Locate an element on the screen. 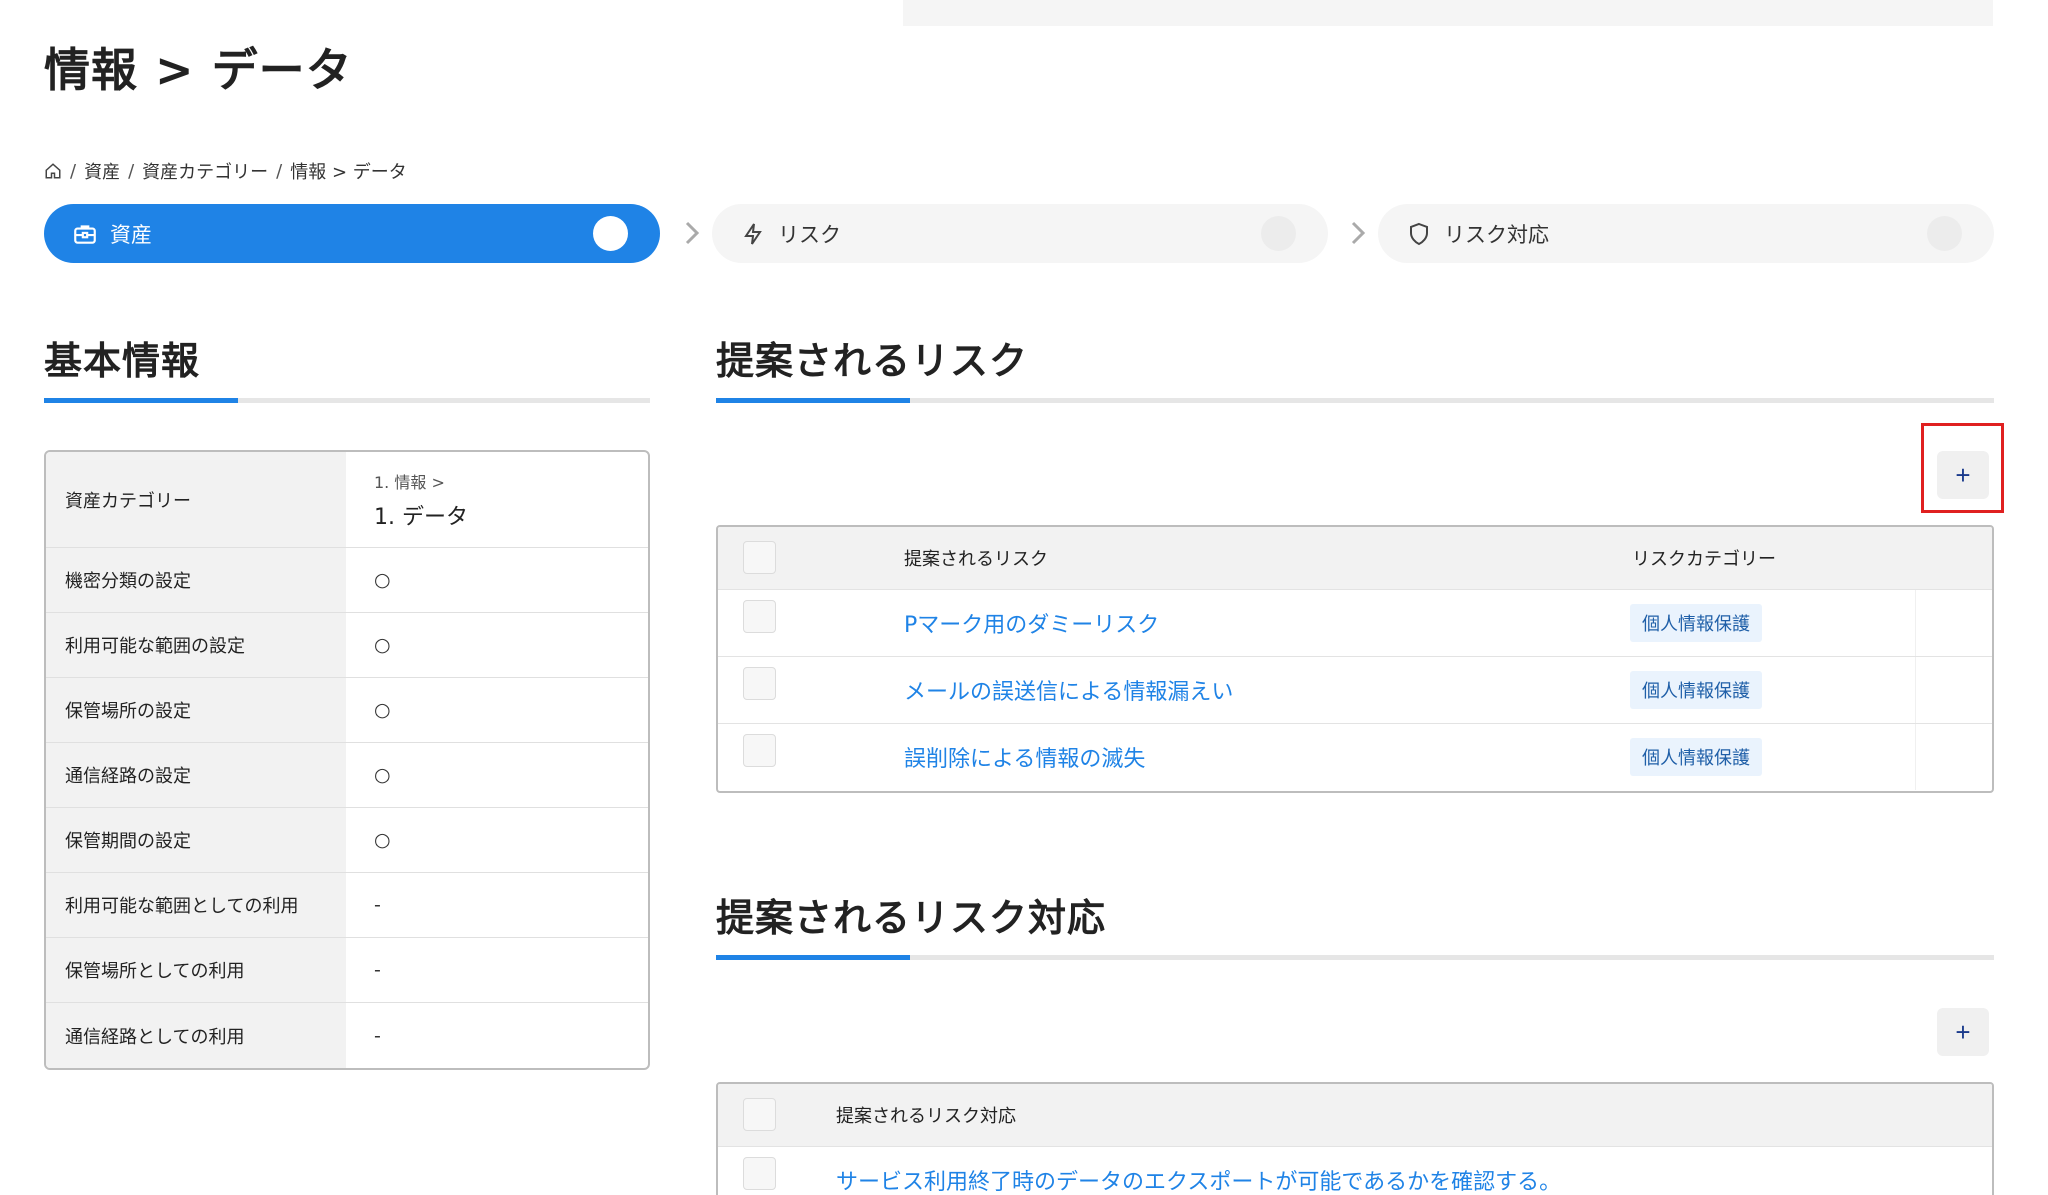  lightning-icon is located at coordinates (753, 234).